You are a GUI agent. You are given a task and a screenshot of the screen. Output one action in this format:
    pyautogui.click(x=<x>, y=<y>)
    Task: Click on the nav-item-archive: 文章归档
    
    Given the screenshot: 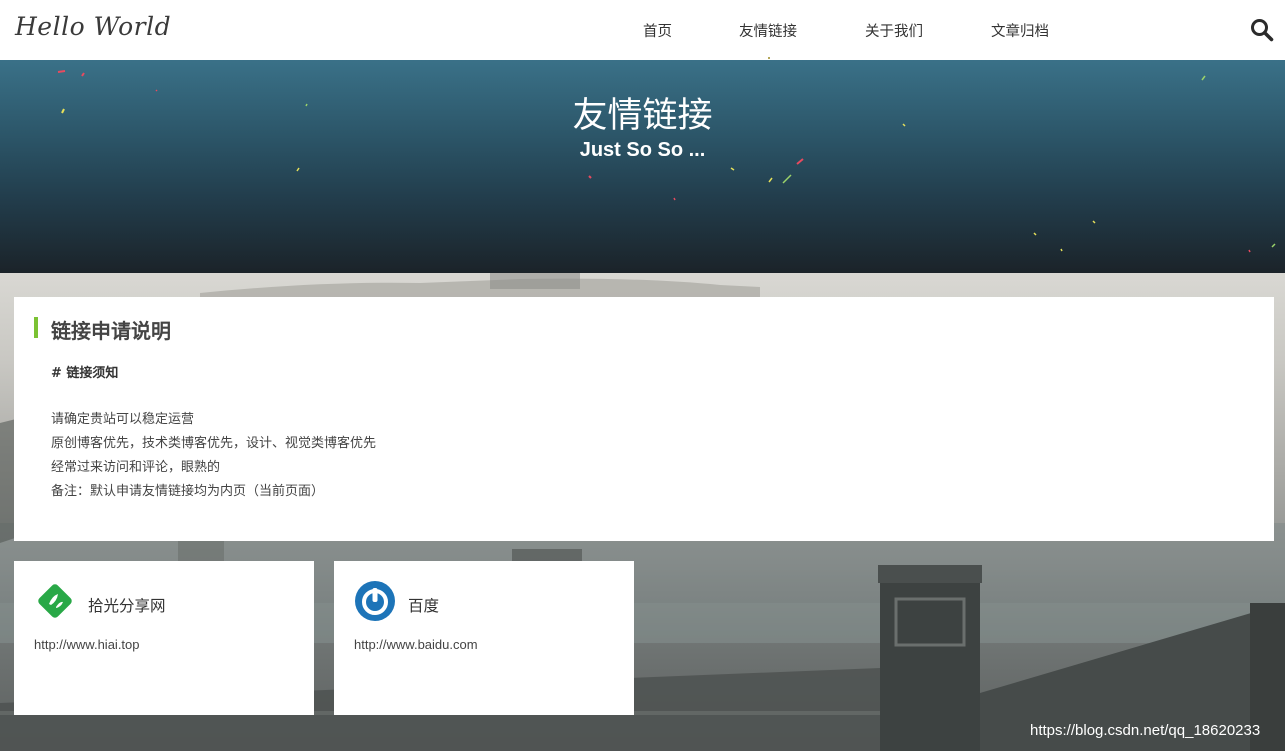 What is the action you would take?
    pyautogui.click(x=1020, y=30)
    